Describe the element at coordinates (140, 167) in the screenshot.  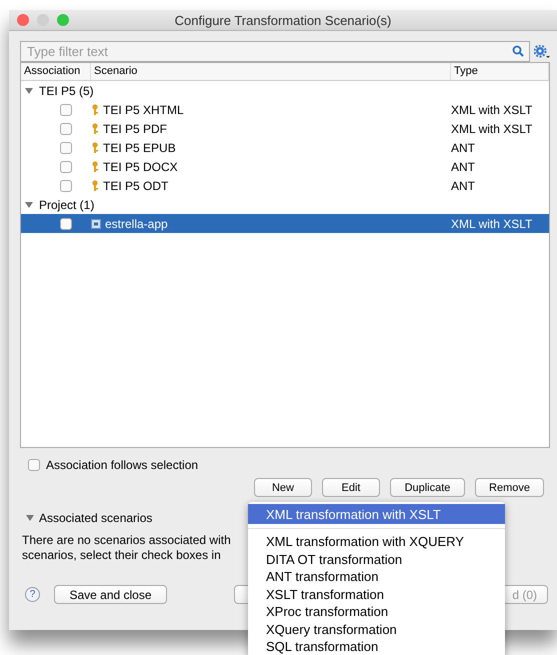
I see `scenario-name: TEI P5 DOCX` at that location.